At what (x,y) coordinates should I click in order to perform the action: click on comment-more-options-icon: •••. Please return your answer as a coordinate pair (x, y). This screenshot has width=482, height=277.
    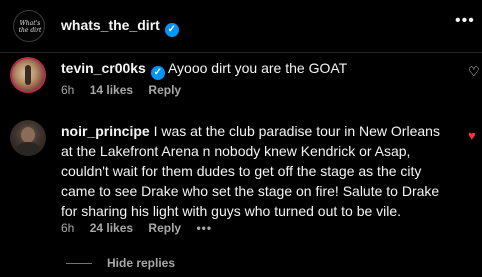
    Looking at the image, I should click on (204, 228).